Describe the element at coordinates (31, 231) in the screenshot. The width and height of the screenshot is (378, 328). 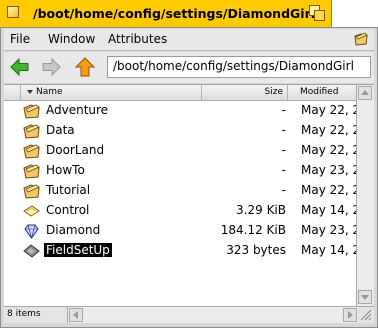
I see `diamond-file-icon` at that location.